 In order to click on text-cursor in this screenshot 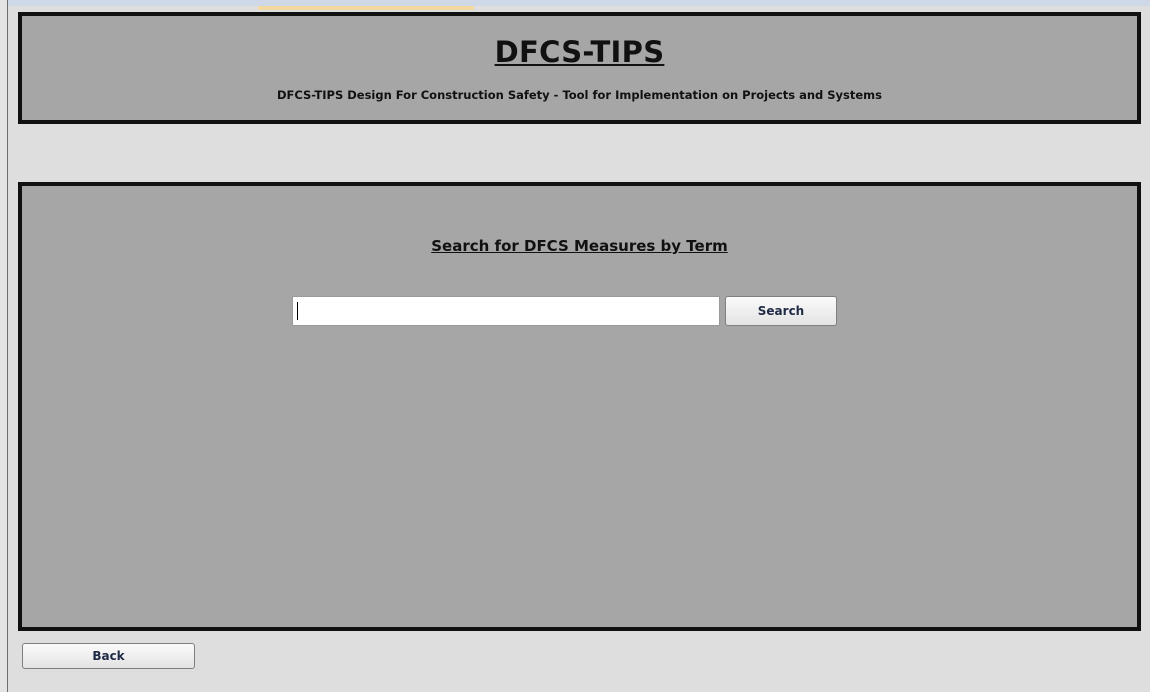, I will do `click(297, 311)`.